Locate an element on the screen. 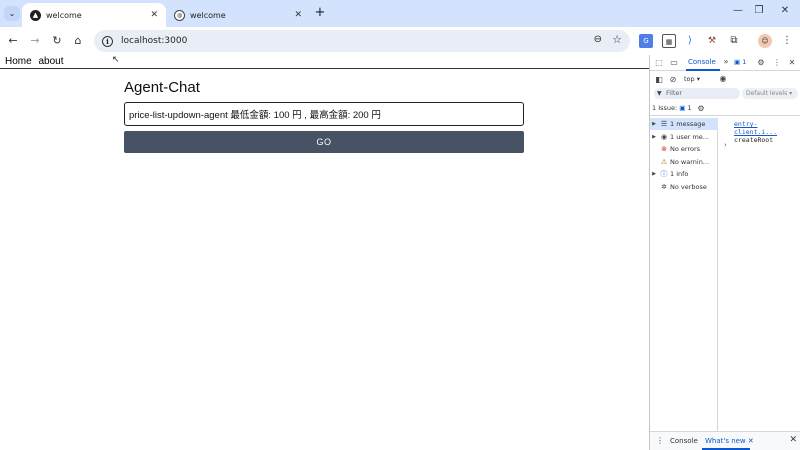  browser-menu-icon: ⋮ is located at coordinates (787, 41).